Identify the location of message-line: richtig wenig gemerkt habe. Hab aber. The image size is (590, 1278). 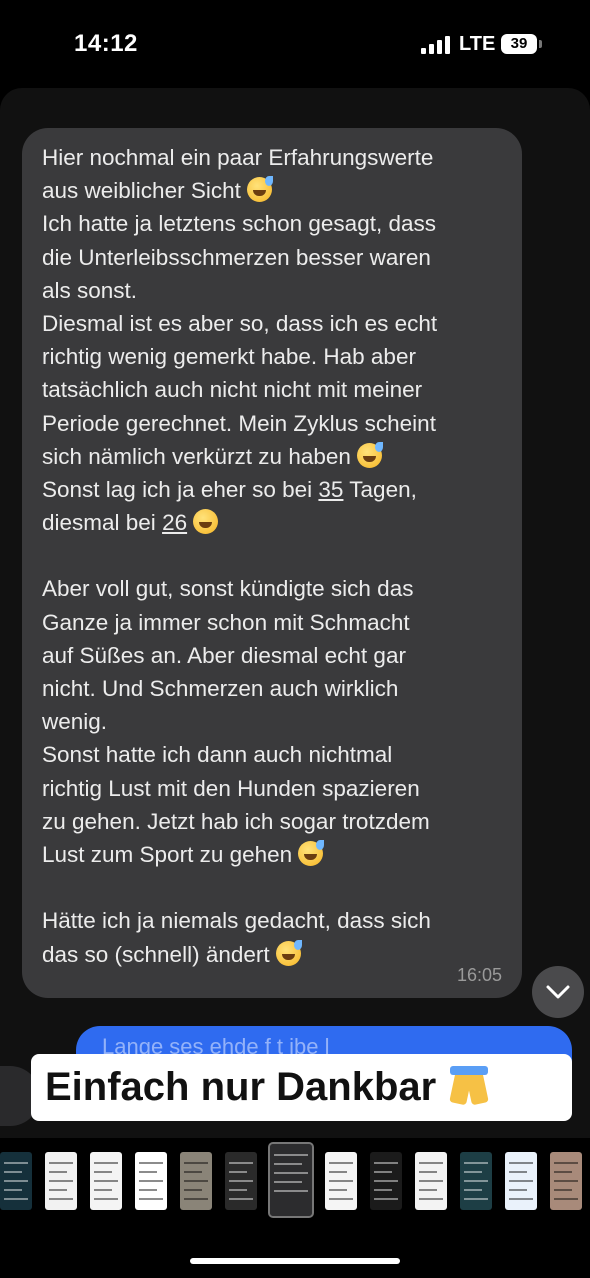
(272, 356).